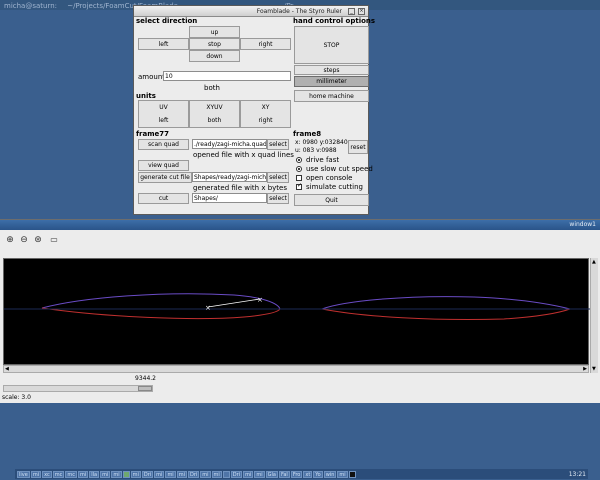 The height and width of the screenshot is (480, 600). What do you see at coordinates (24, 240) in the screenshot?
I see `zoom-out-icon: ⊖` at bounding box center [24, 240].